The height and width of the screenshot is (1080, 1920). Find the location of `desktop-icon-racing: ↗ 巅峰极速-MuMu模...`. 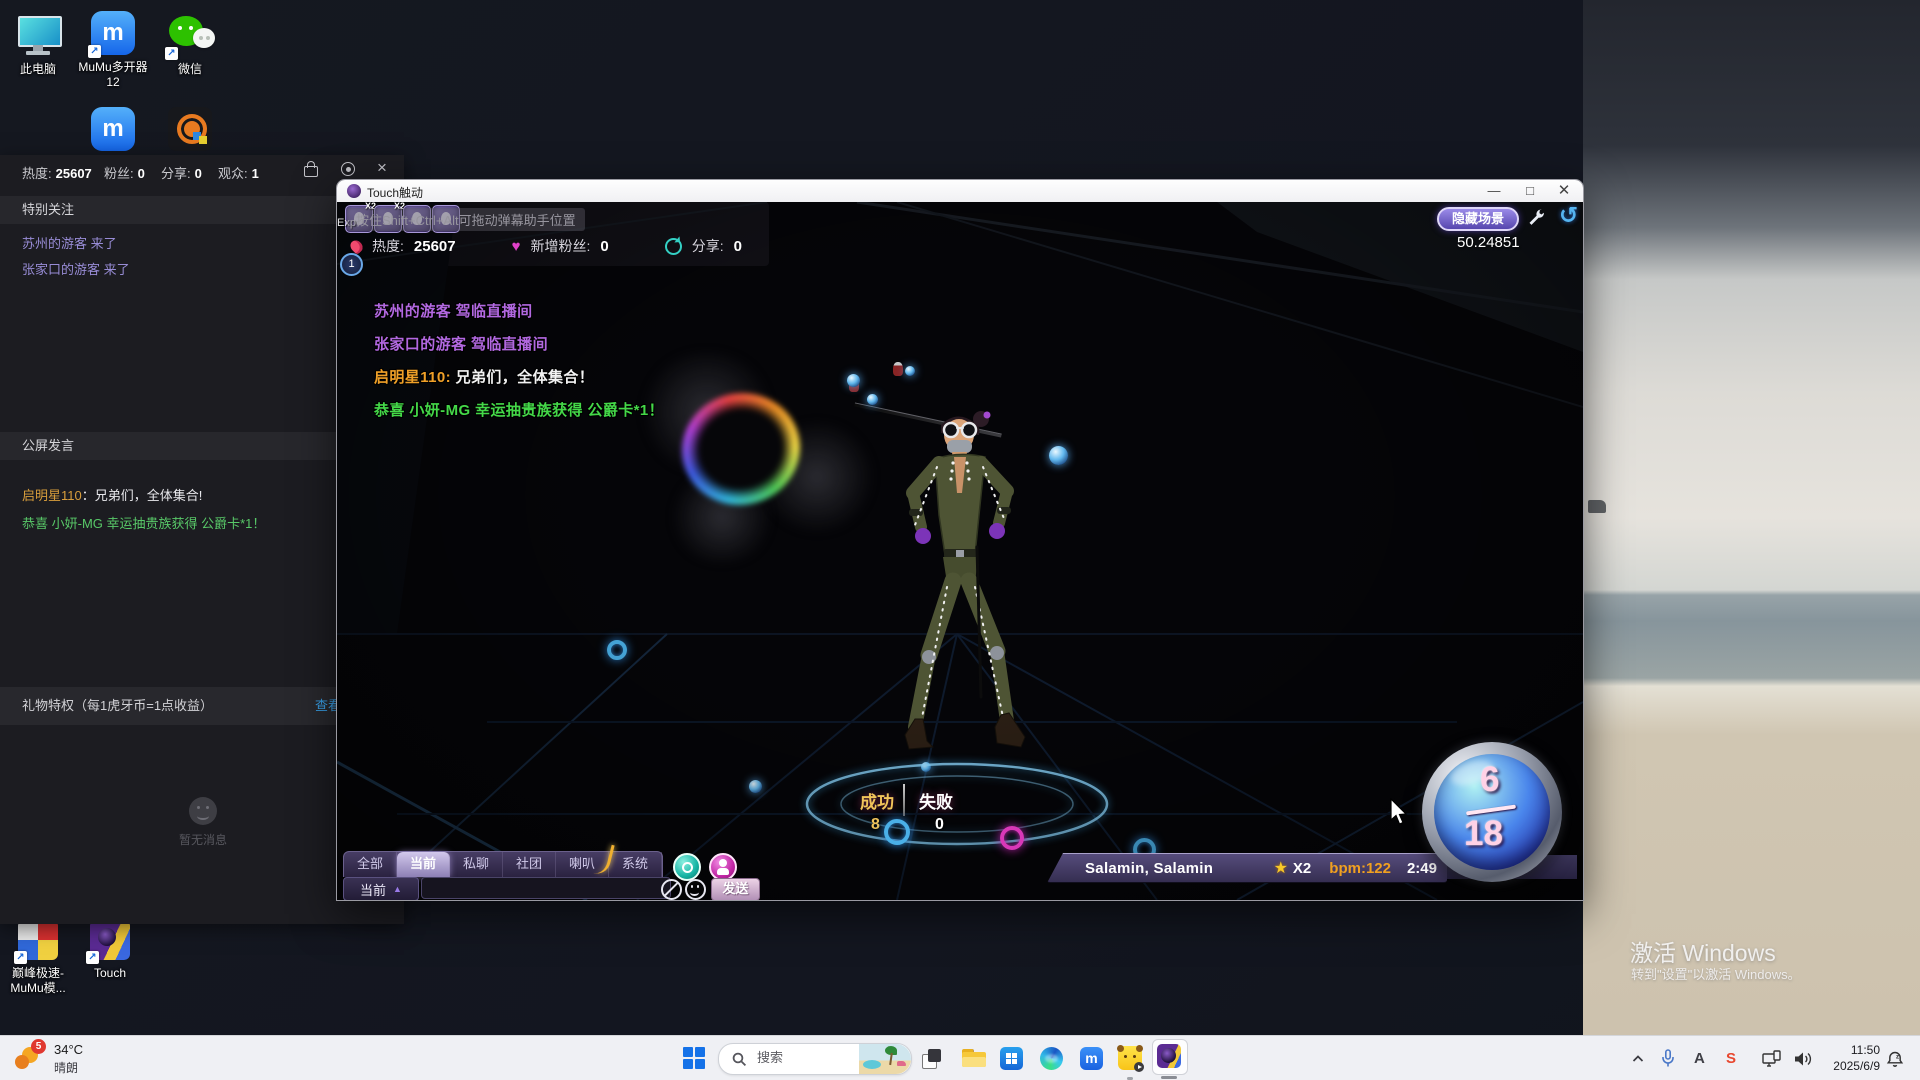

desktop-icon-racing: ↗ 巅峰极速-MuMu模... is located at coordinates (38, 957).